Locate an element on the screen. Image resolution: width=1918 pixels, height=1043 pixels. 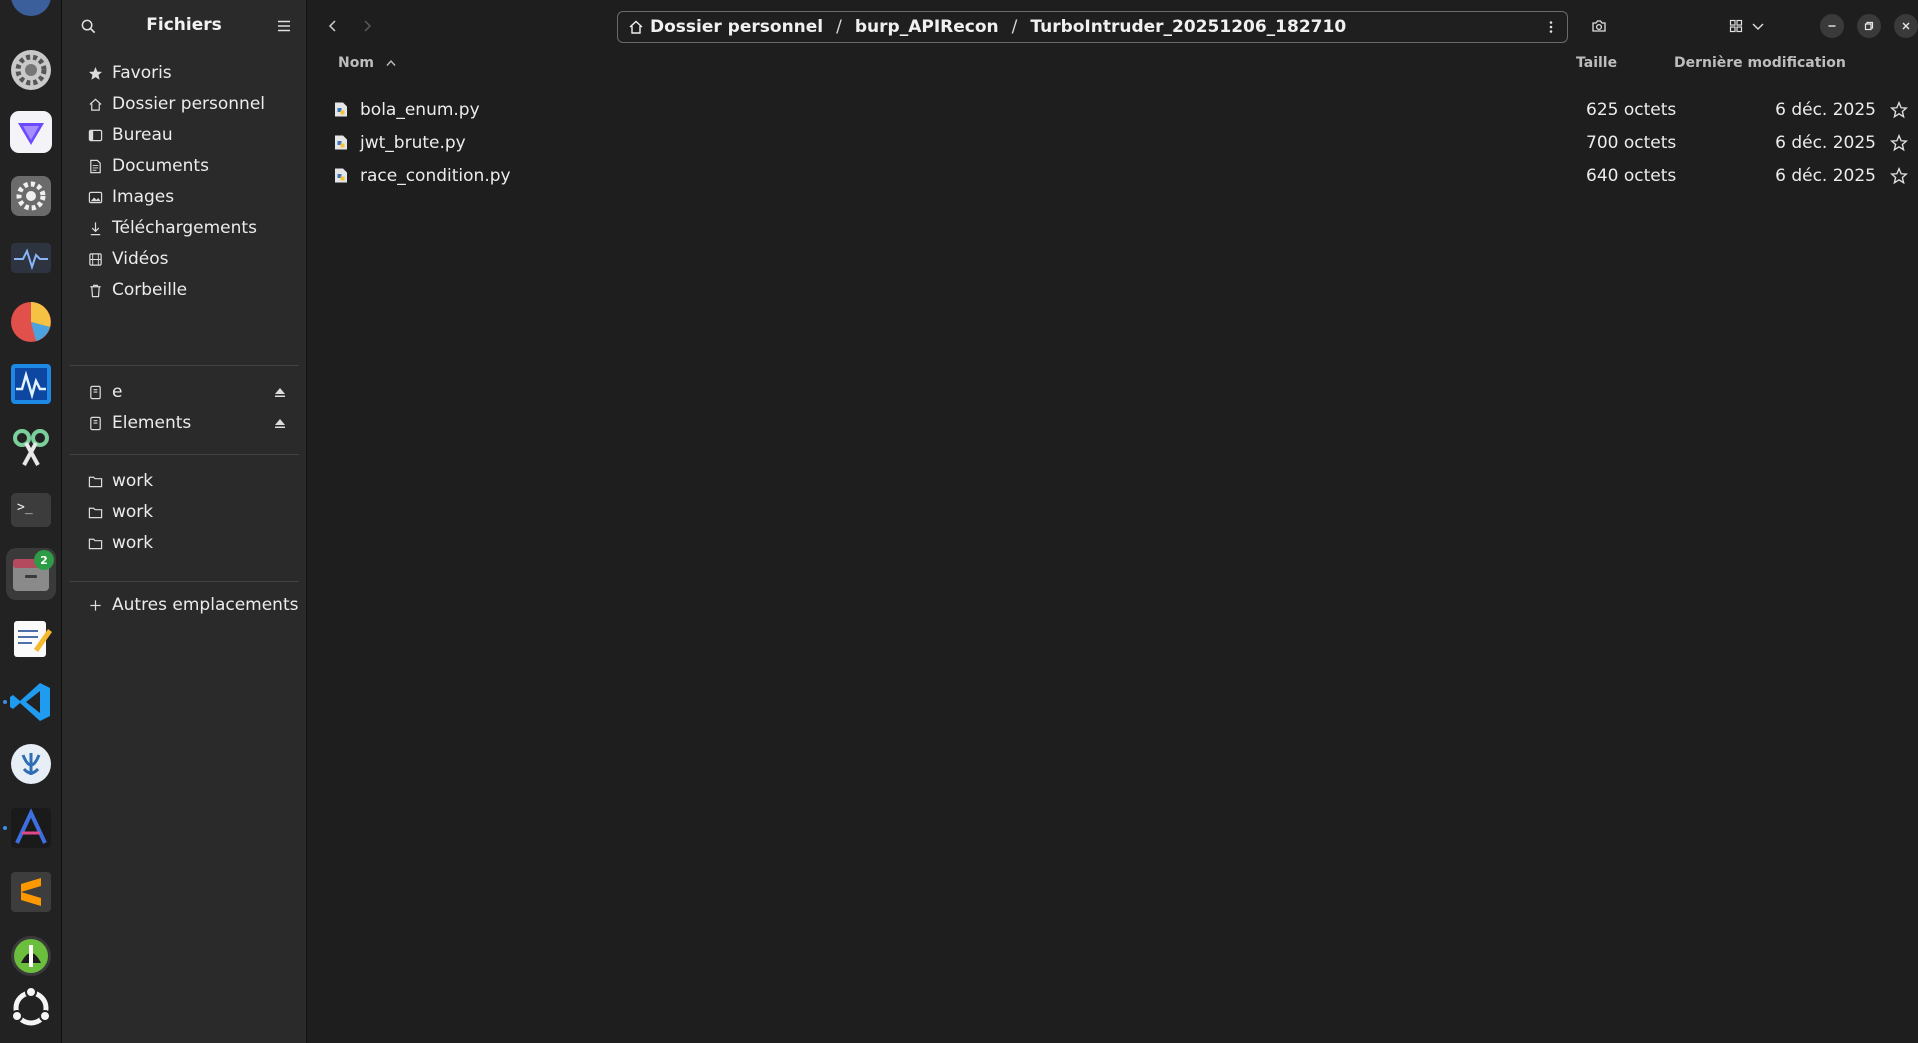
home-icon is located at coordinates (95, 104).